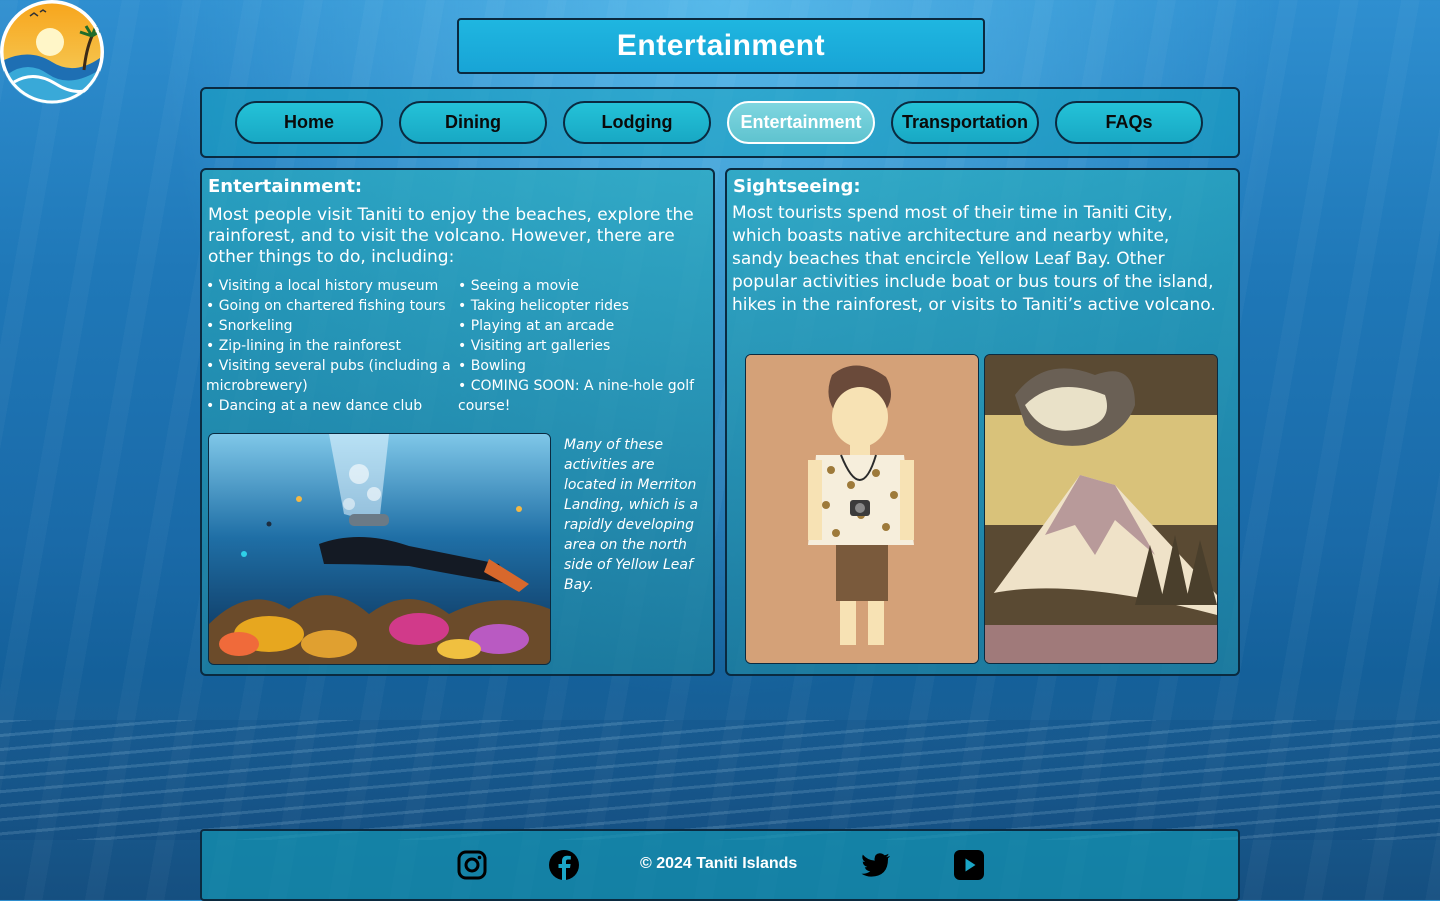 The height and width of the screenshot is (901, 1440). Describe the element at coordinates (379, 549) in the screenshot. I see `scuba-diver-photo` at that location.